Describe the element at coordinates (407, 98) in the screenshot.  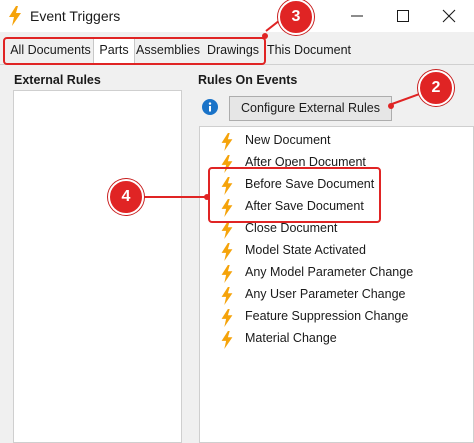
I see `callout-2-line` at that location.